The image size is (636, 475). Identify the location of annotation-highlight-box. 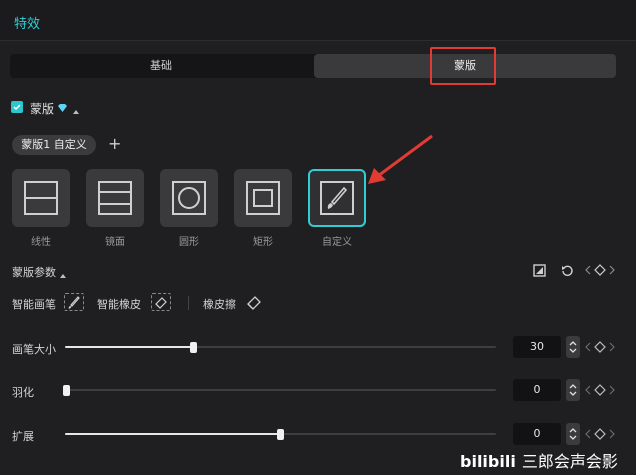
(463, 66).